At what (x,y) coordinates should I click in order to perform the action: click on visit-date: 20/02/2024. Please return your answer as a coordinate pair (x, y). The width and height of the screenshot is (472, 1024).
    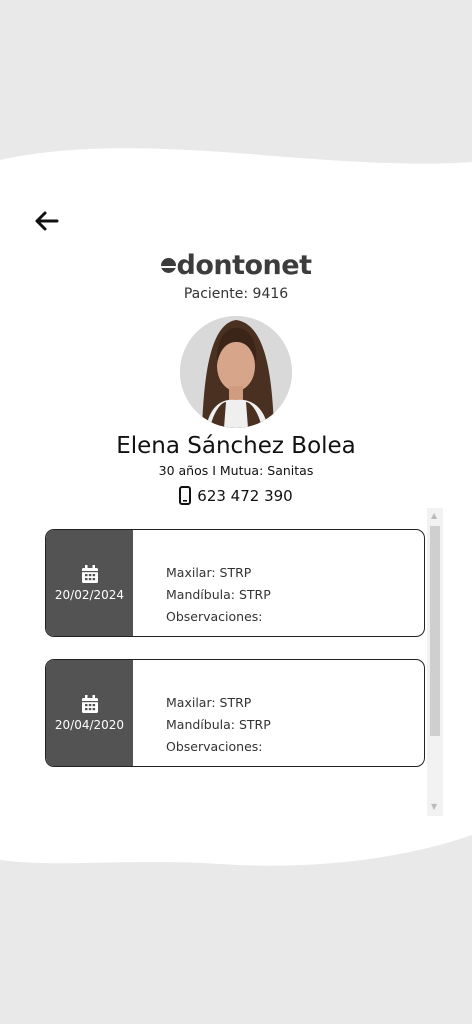
    Looking at the image, I should click on (89, 594).